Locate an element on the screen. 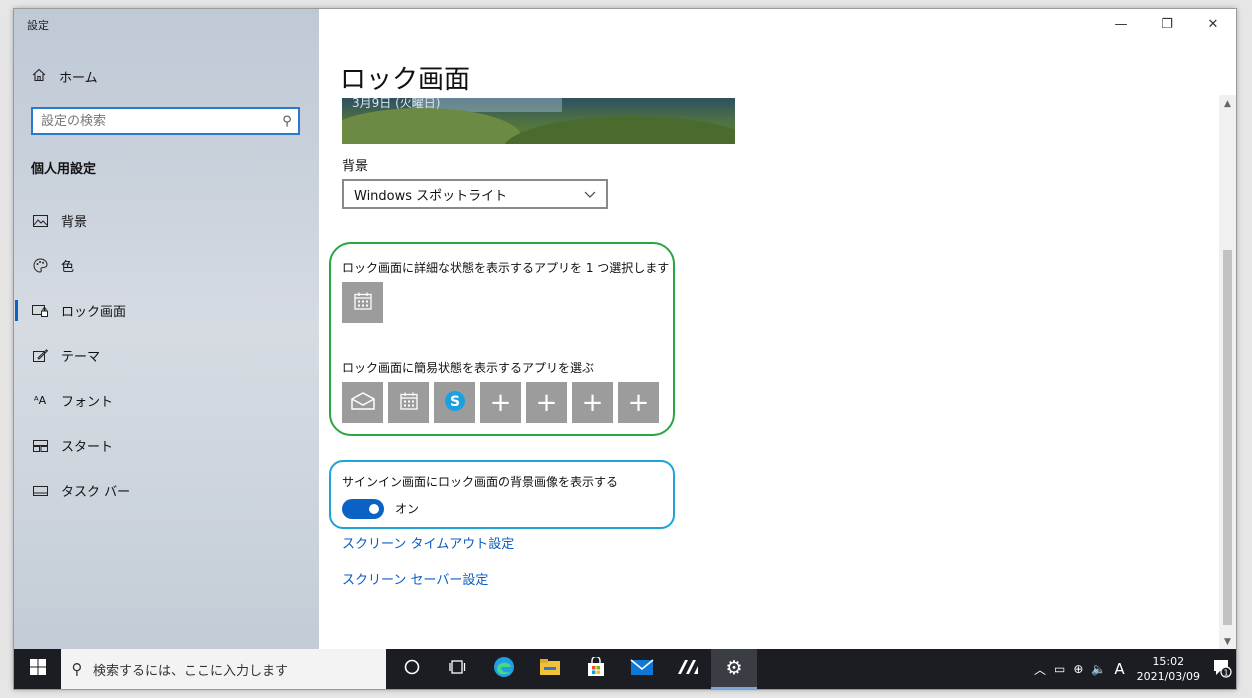  clock-time: 15:02 is located at coordinates (1168, 661).